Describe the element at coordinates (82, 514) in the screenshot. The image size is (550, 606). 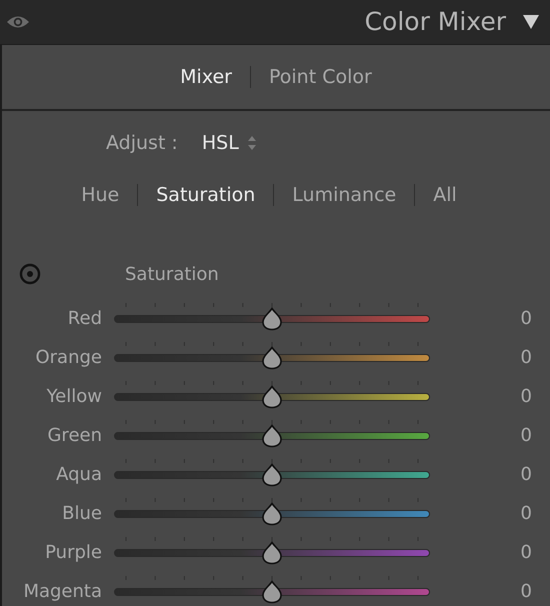
I see `slider-label: Blue` at that location.